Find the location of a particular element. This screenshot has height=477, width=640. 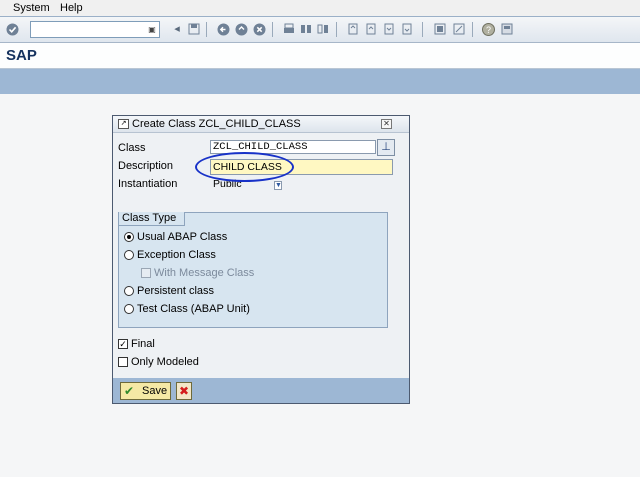

find-icon is located at coordinates (306, 29).